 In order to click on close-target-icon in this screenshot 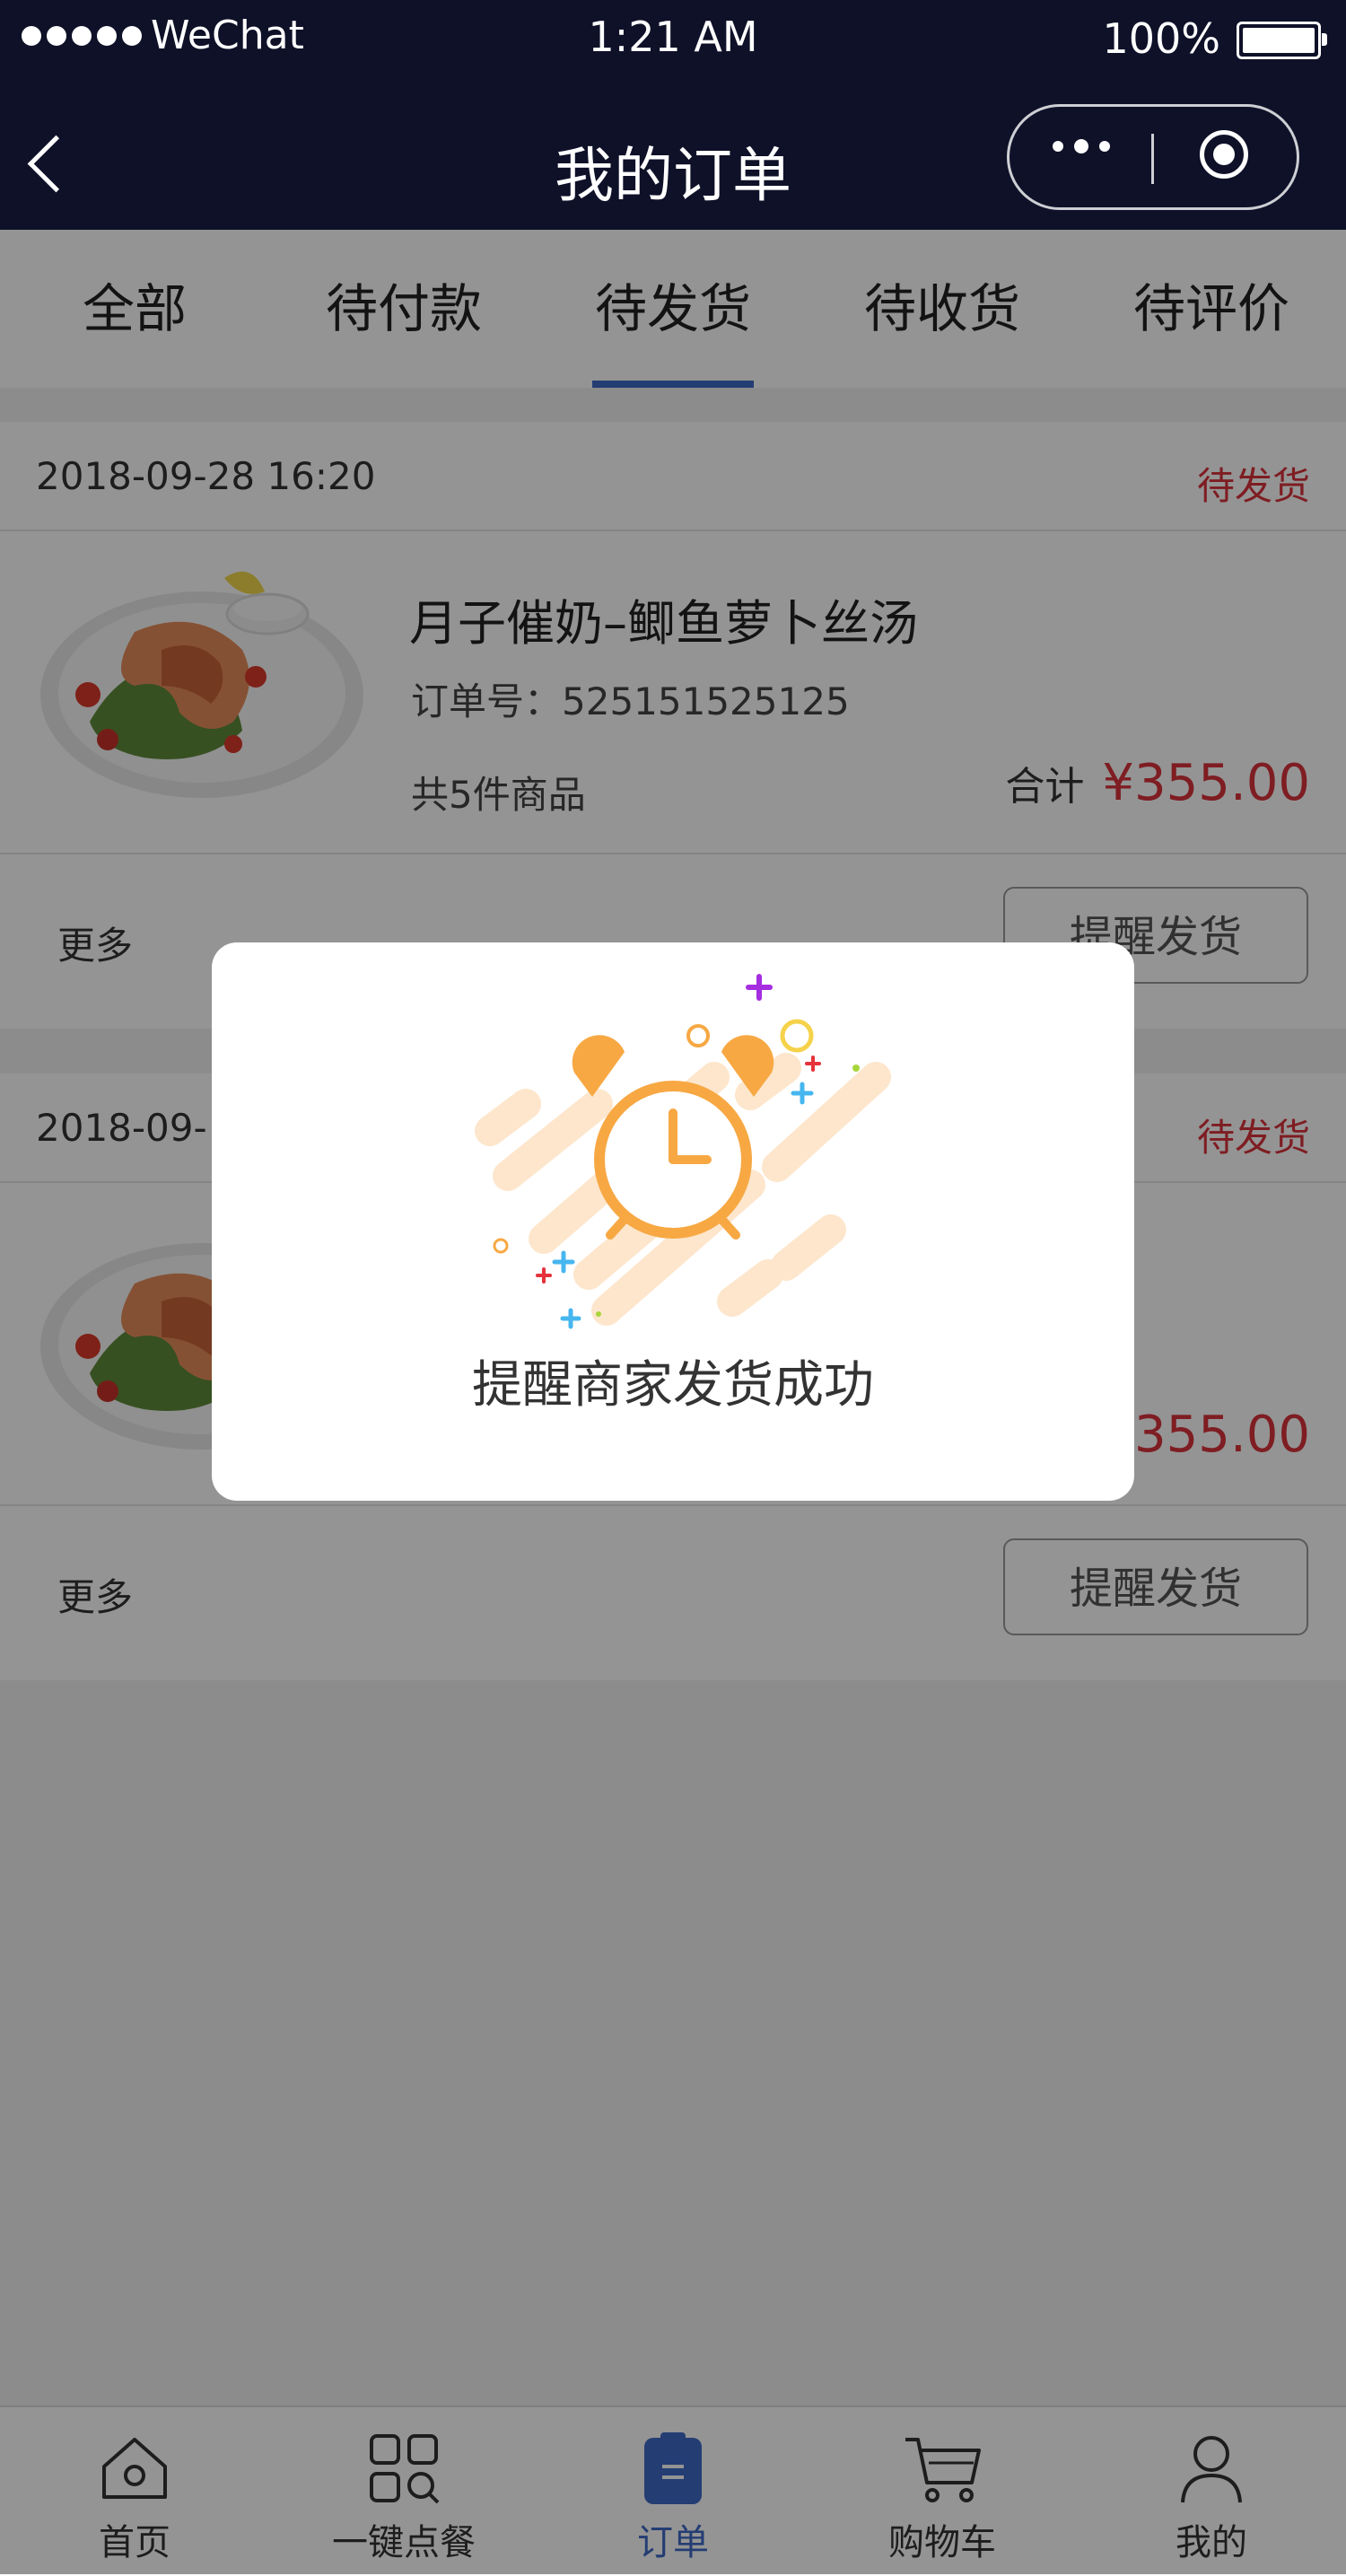, I will do `click(1224, 154)`.